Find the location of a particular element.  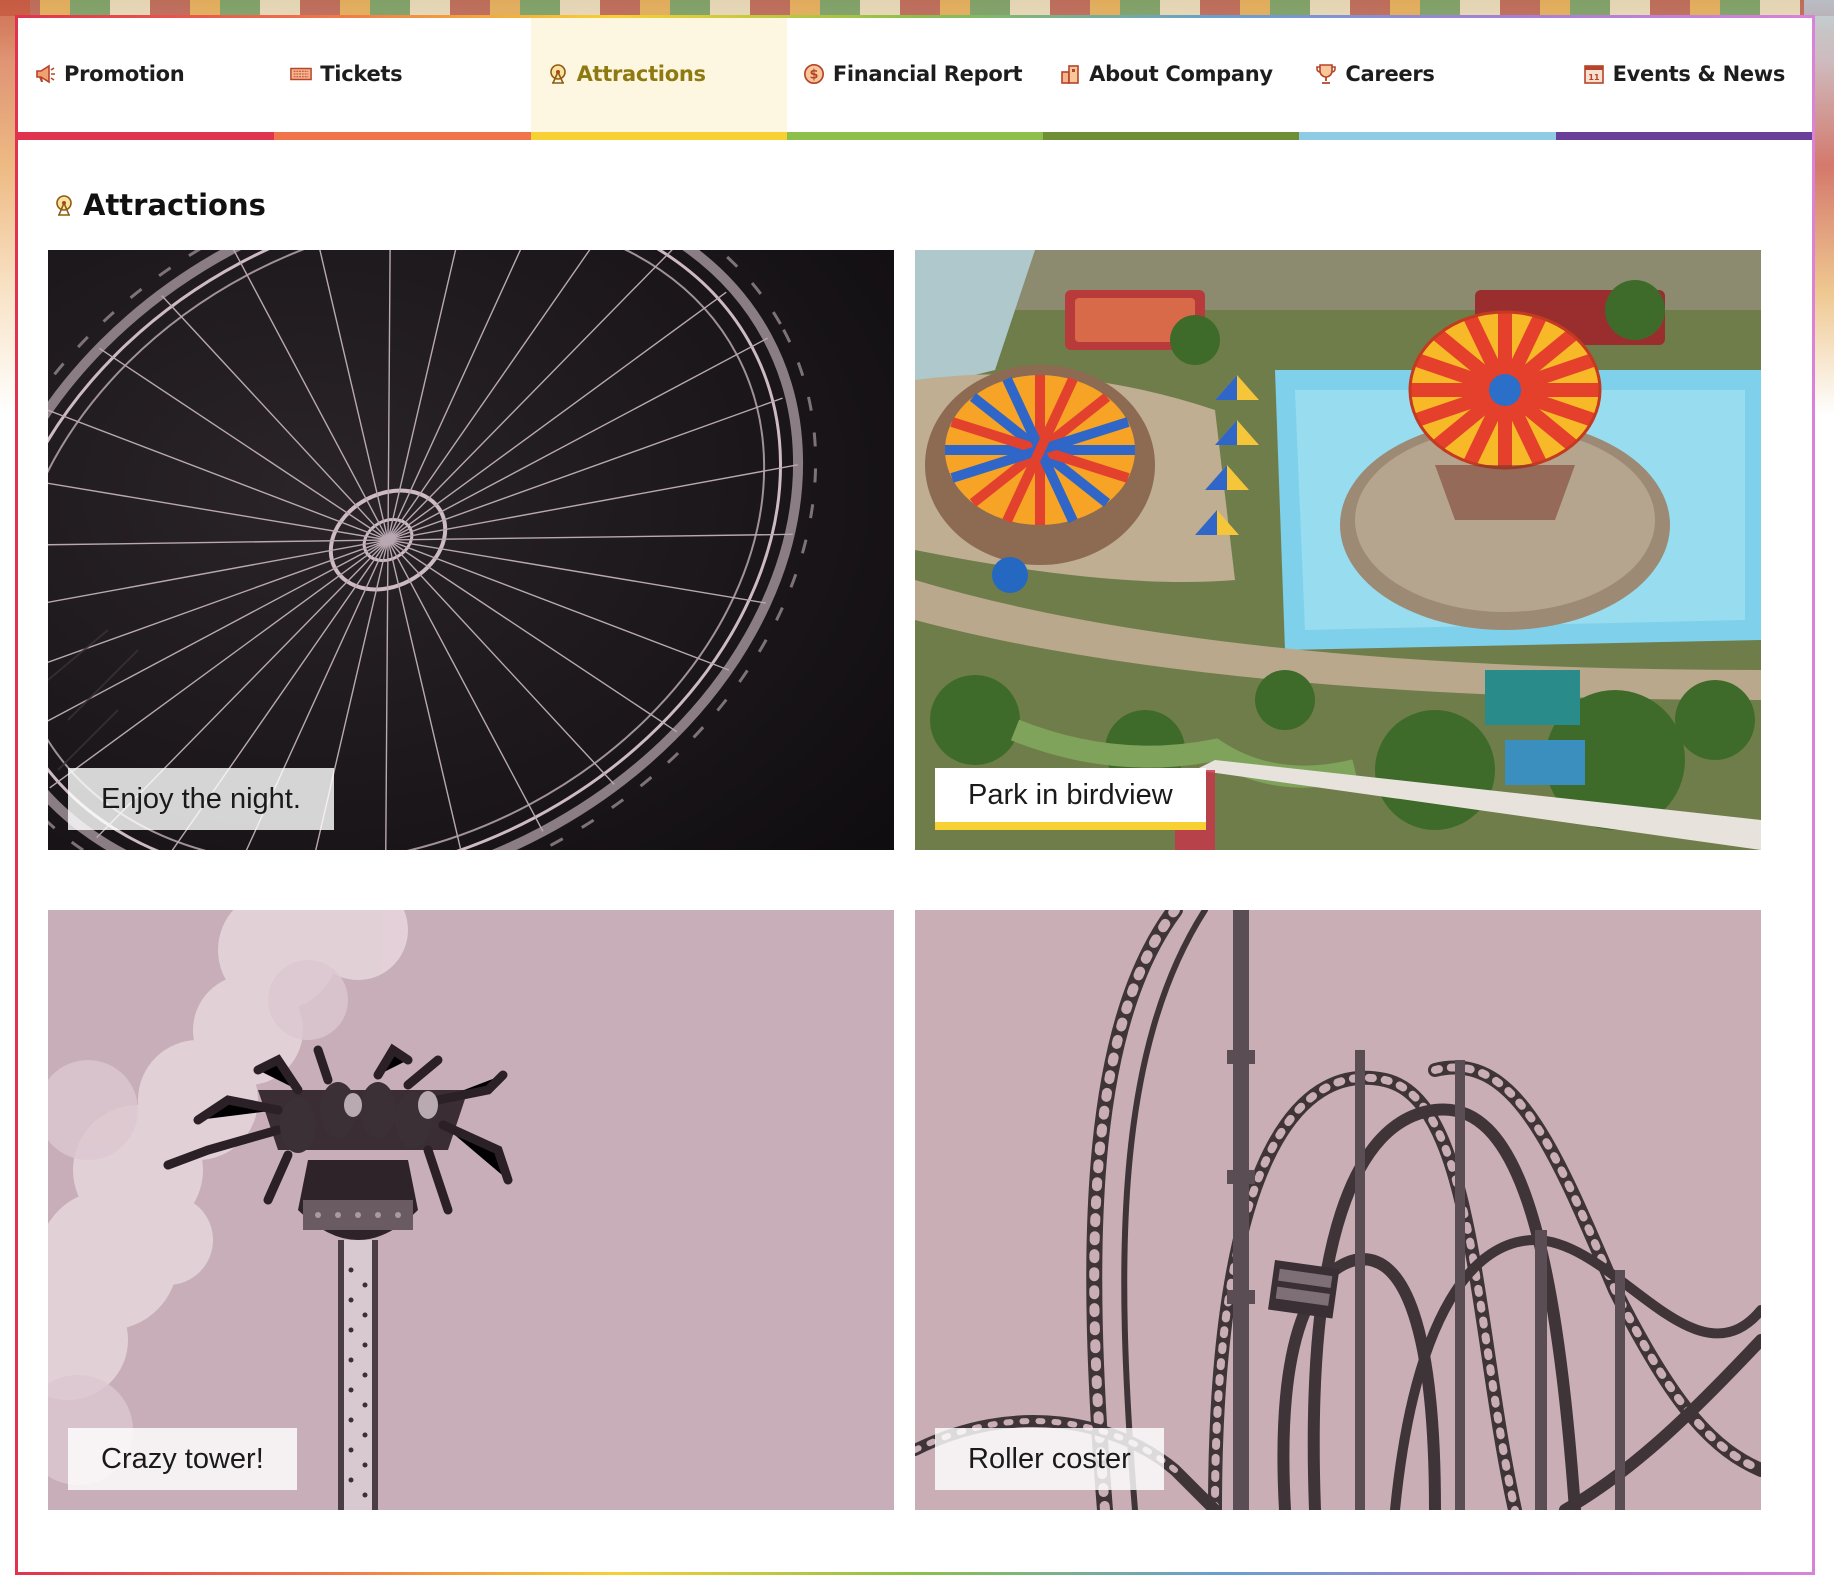

nav-label: Financial Report is located at coordinates (927, 74).